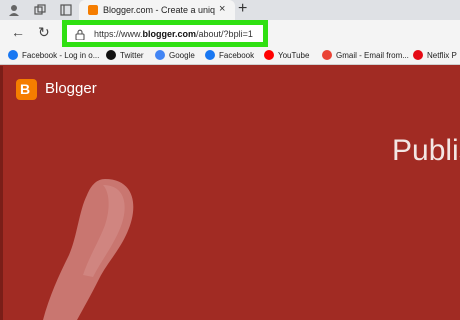 This screenshot has width=460, height=320. What do you see at coordinates (222, 9) in the screenshot?
I see `close-tab-icon: ×` at bounding box center [222, 9].